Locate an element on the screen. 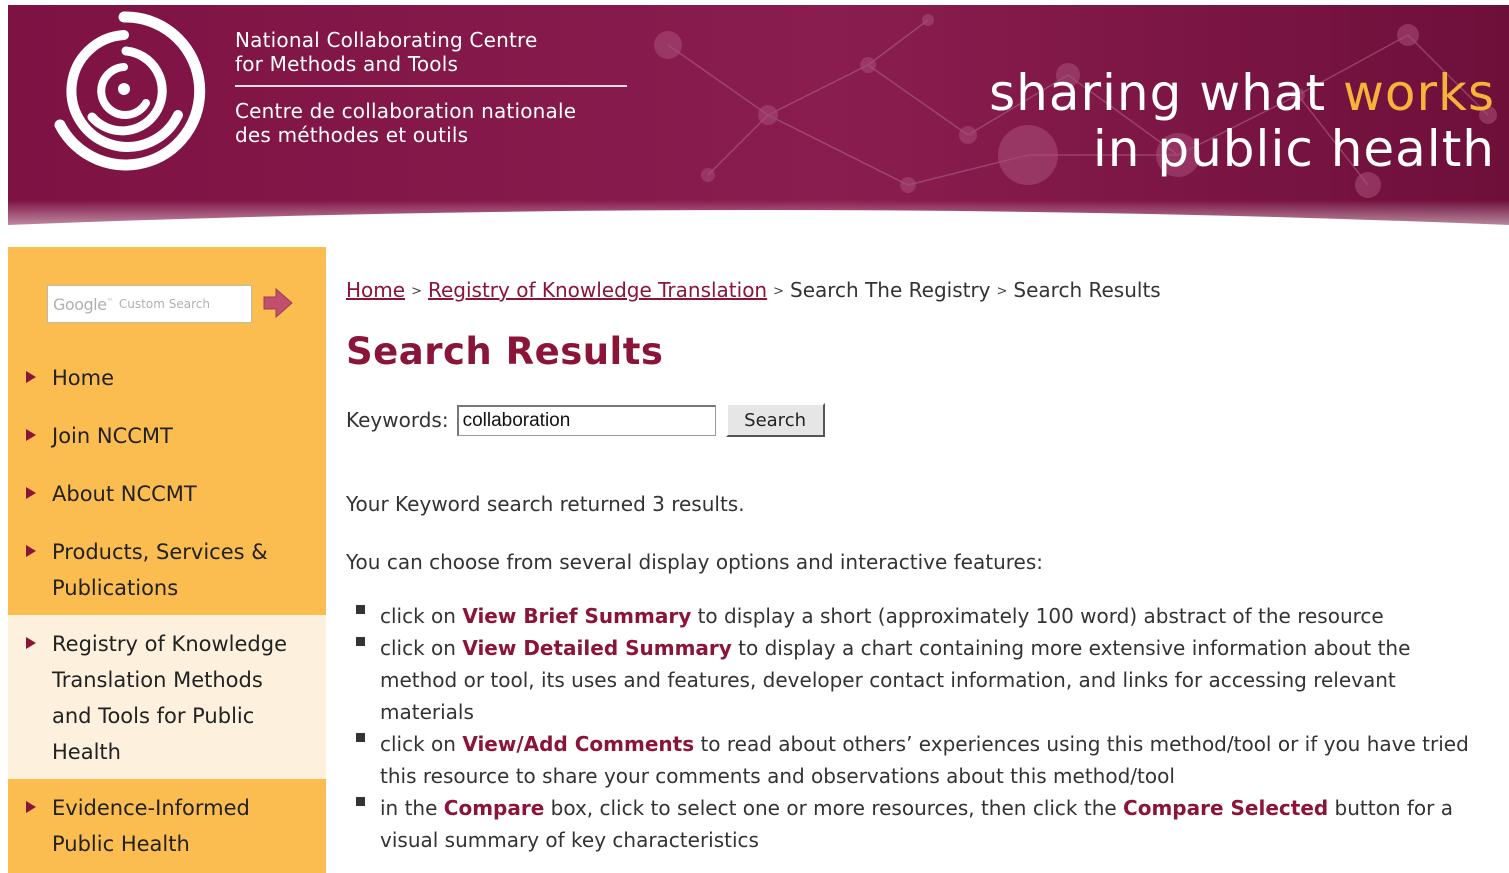 The width and height of the screenshot is (1509, 873). google-logo-text: Google™ is located at coordinates (83, 304).